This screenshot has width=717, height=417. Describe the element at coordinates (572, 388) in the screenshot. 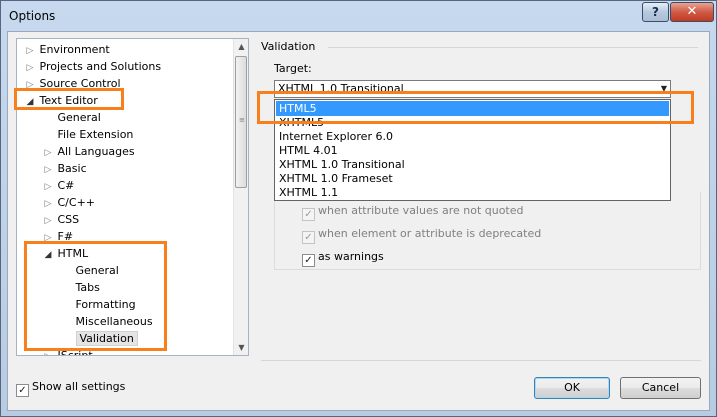

I see `ok-button: OK` at that location.